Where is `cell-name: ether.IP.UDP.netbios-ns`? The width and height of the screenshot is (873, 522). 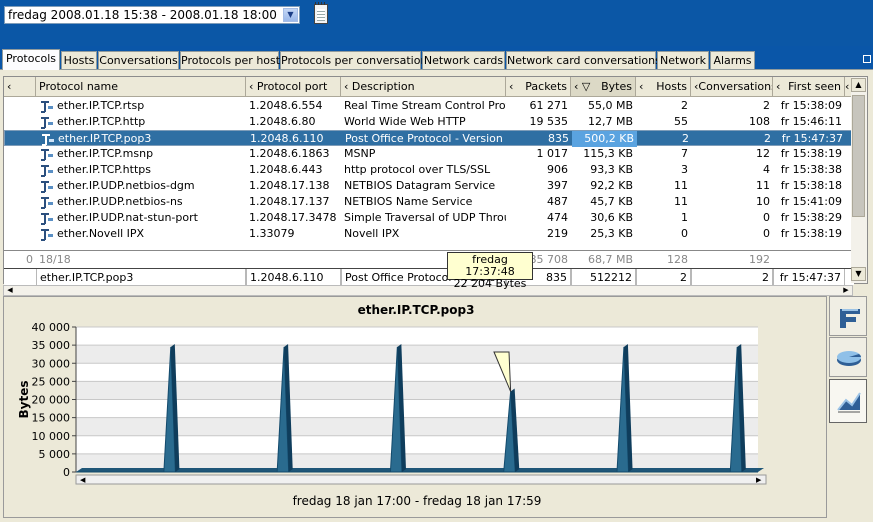
cell-name: ether.IP.UDP.netbios-ns is located at coordinates (120, 201).